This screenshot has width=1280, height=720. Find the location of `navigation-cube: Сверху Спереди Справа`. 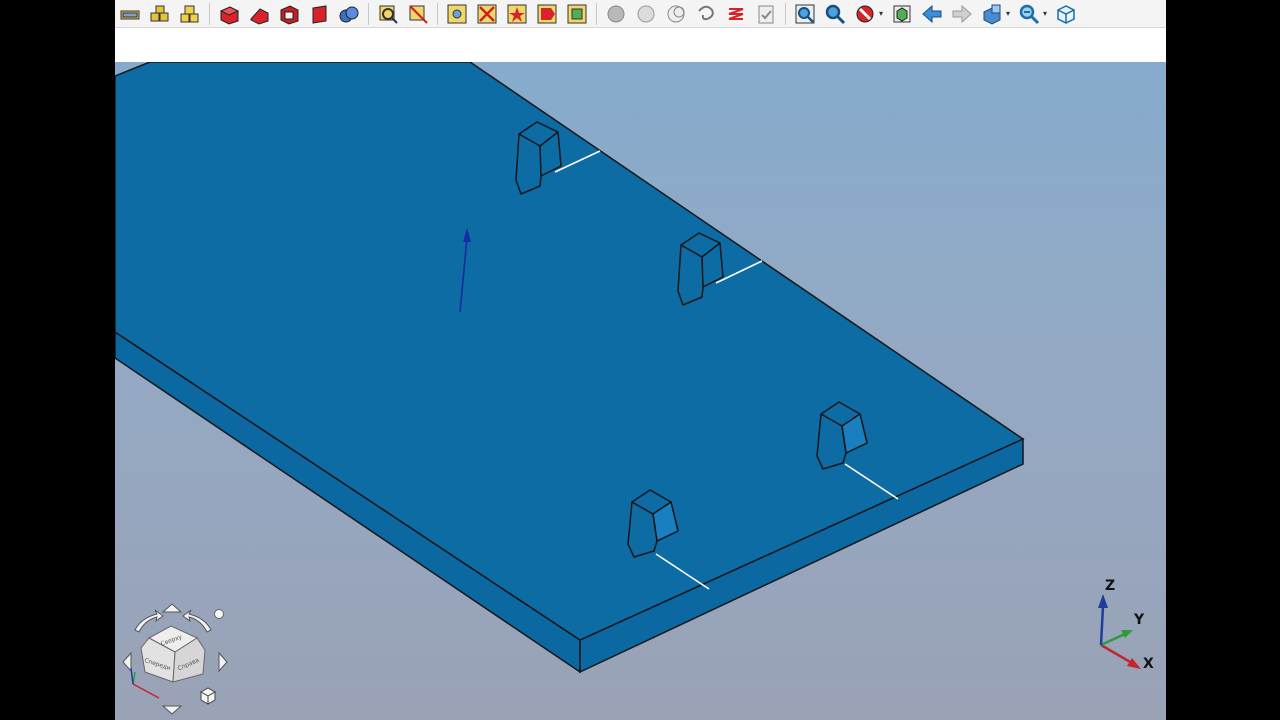

navigation-cube: Сверху Спереди Справа is located at coordinates (175, 659).